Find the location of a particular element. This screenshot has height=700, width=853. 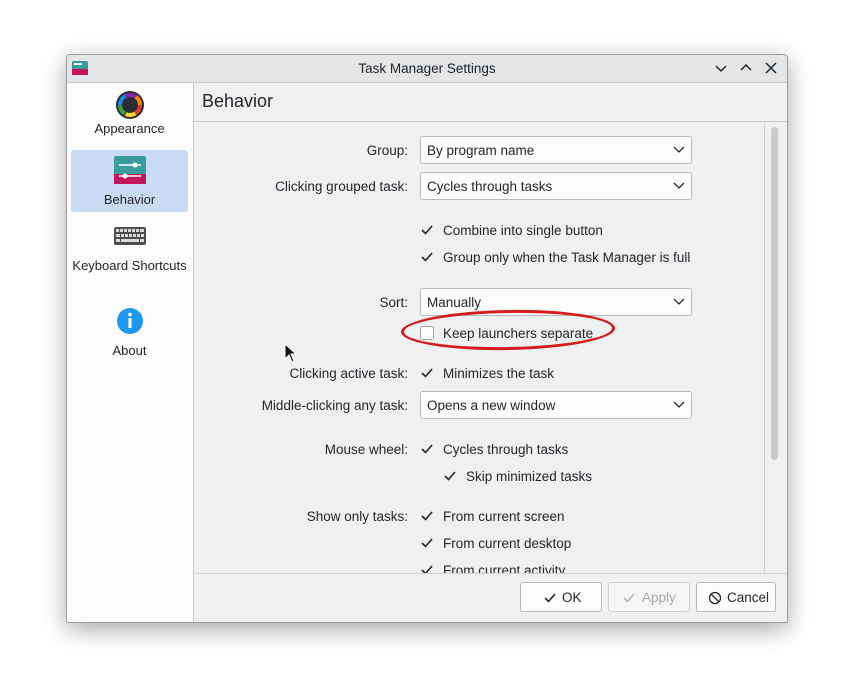

minimize-icon is located at coordinates (721, 68).